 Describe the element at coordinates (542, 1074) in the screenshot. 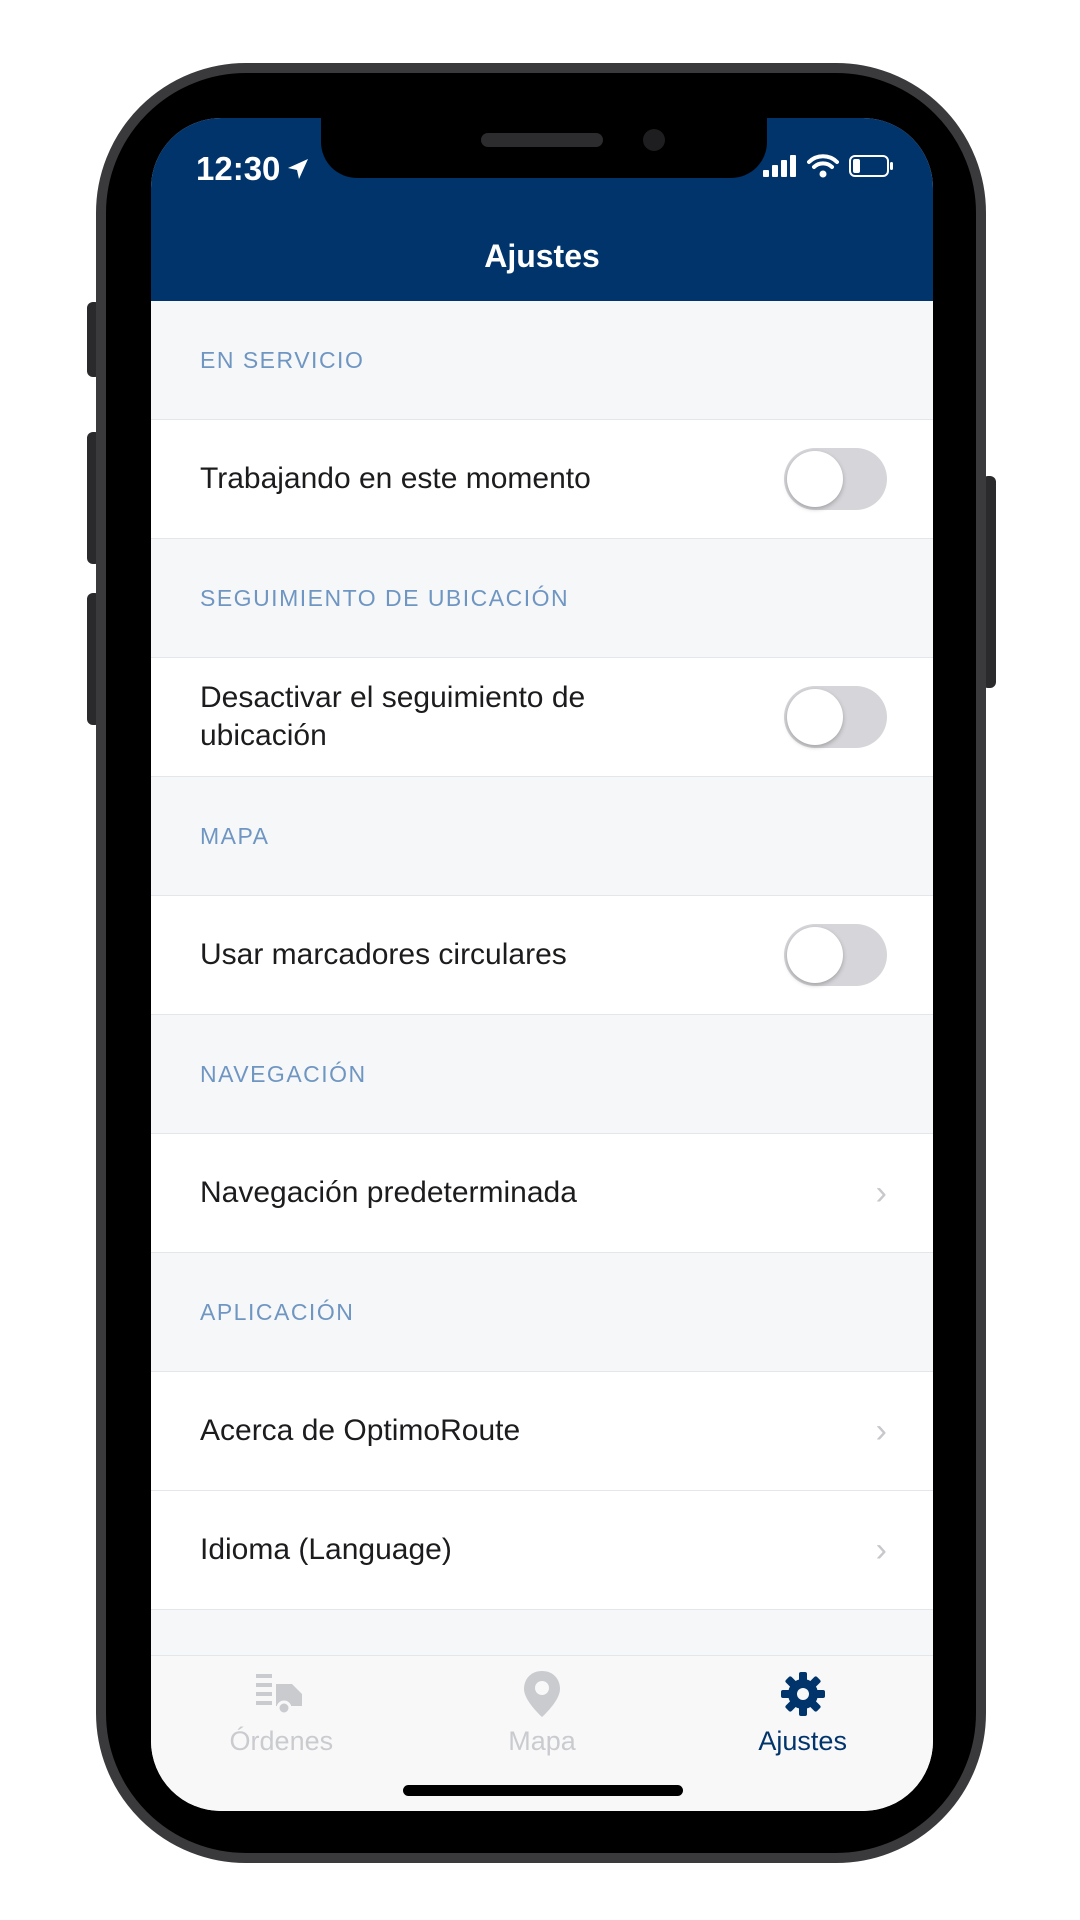

I see `section-header-navegacion: NAVEGACIÓN` at that location.